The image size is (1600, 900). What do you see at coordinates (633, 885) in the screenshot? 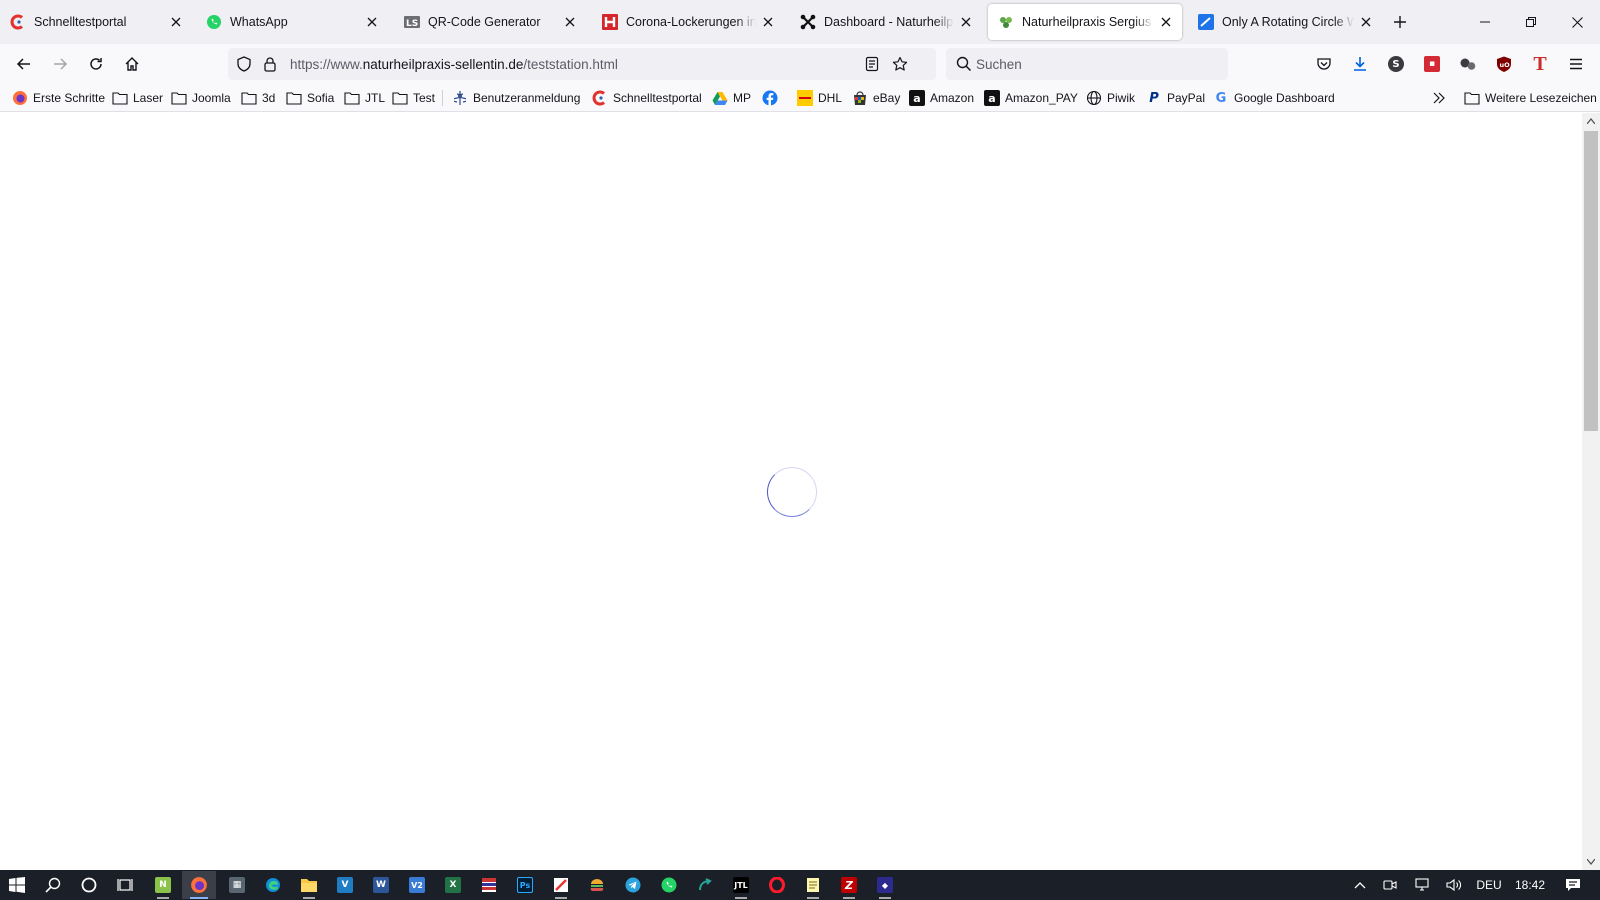
I see `taskbar-app-telegram` at bounding box center [633, 885].